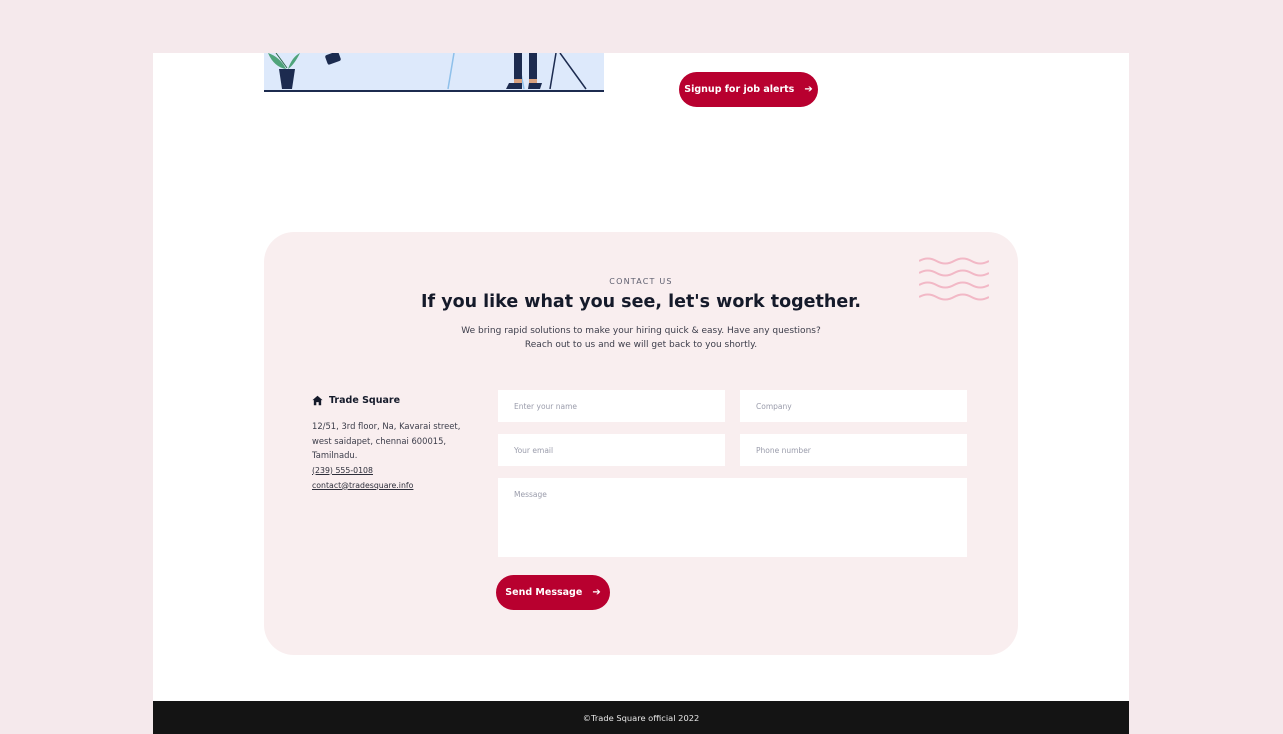  What do you see at coordinates (392, 485) in the screenshot?
I see `email-link: contact@tradesquare.info` at bounding box center [392, 485].